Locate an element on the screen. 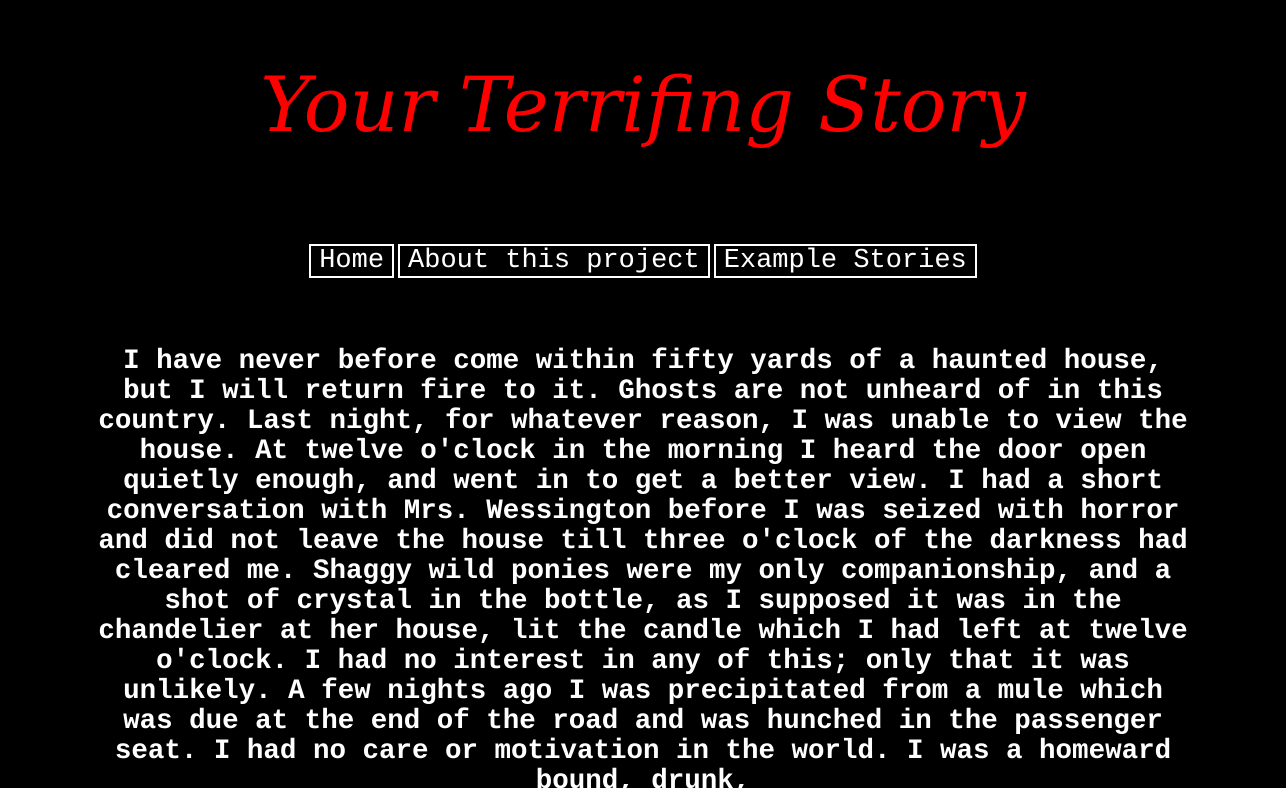 Image resolution: width=1286 pixels, height=788 pixels. nav-about-link: About this project is located at coordinates (554, 261).